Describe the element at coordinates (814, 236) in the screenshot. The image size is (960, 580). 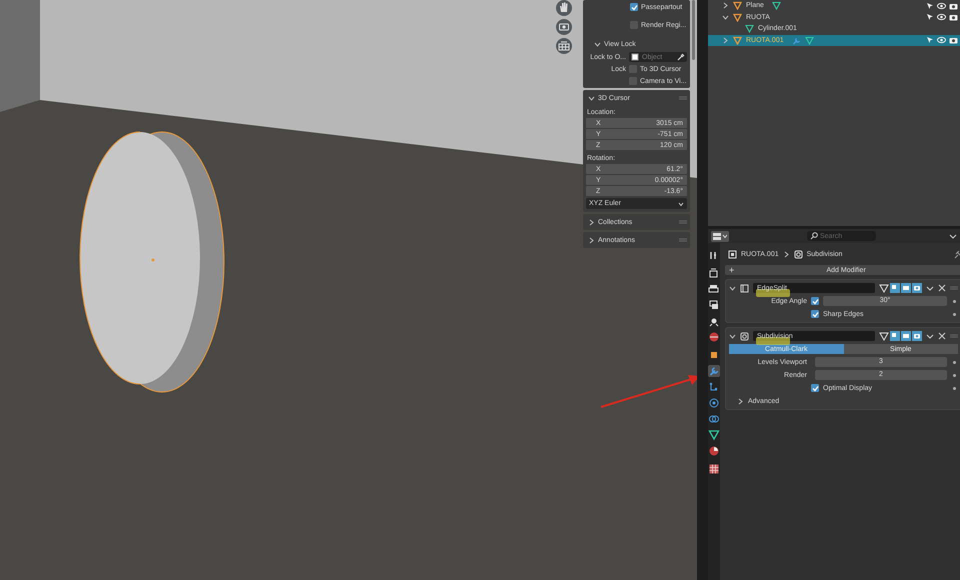
I see `search-icon` at that location.